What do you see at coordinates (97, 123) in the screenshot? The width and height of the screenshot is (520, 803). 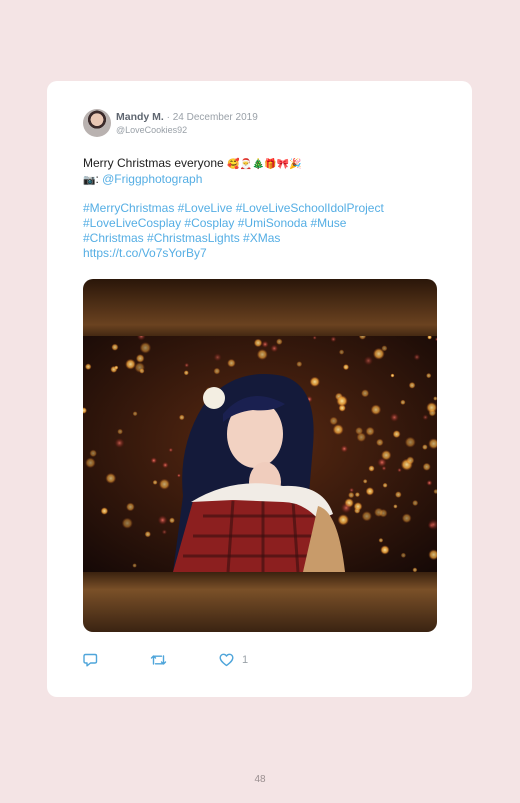 I see `avatar` at bounding box center [97, 123].